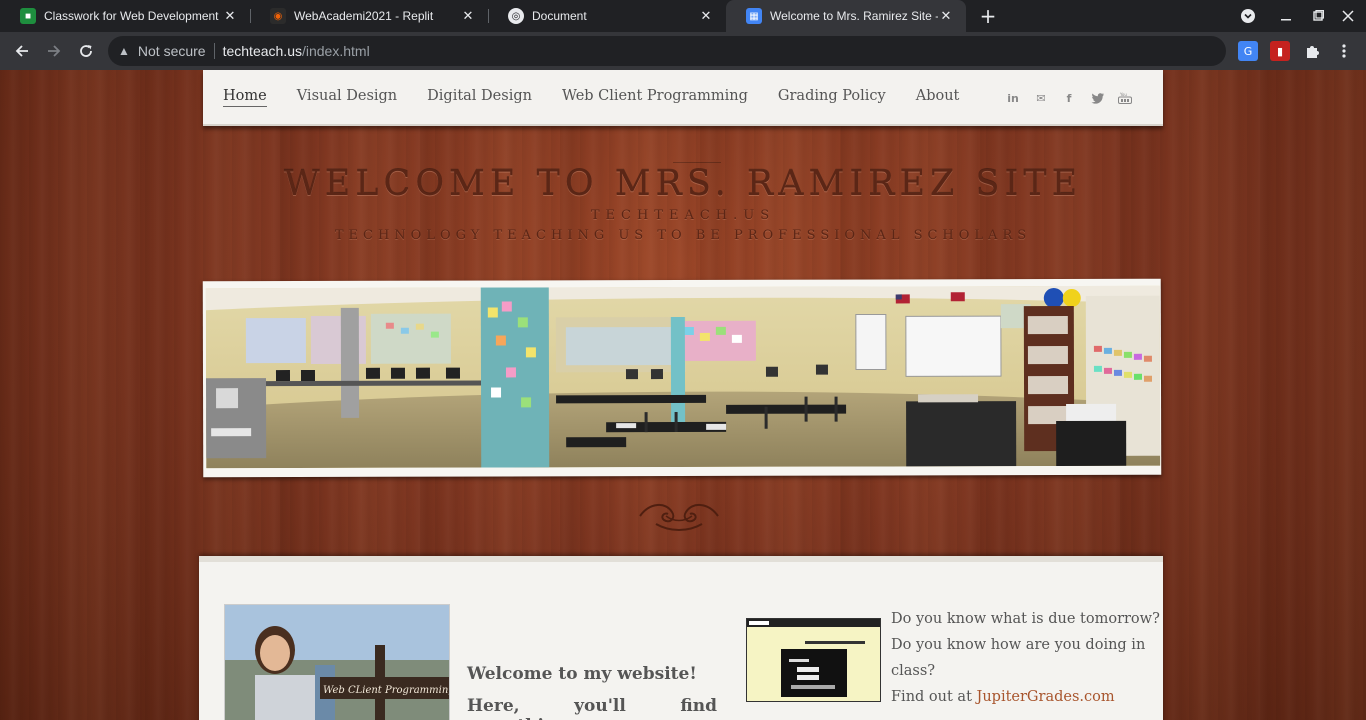 The width and height of the screenshot is (1366, 720). I want to click on browser-toolbar: ▲ Not secure techteach.us/index.html G ▮, so click(683, 51).